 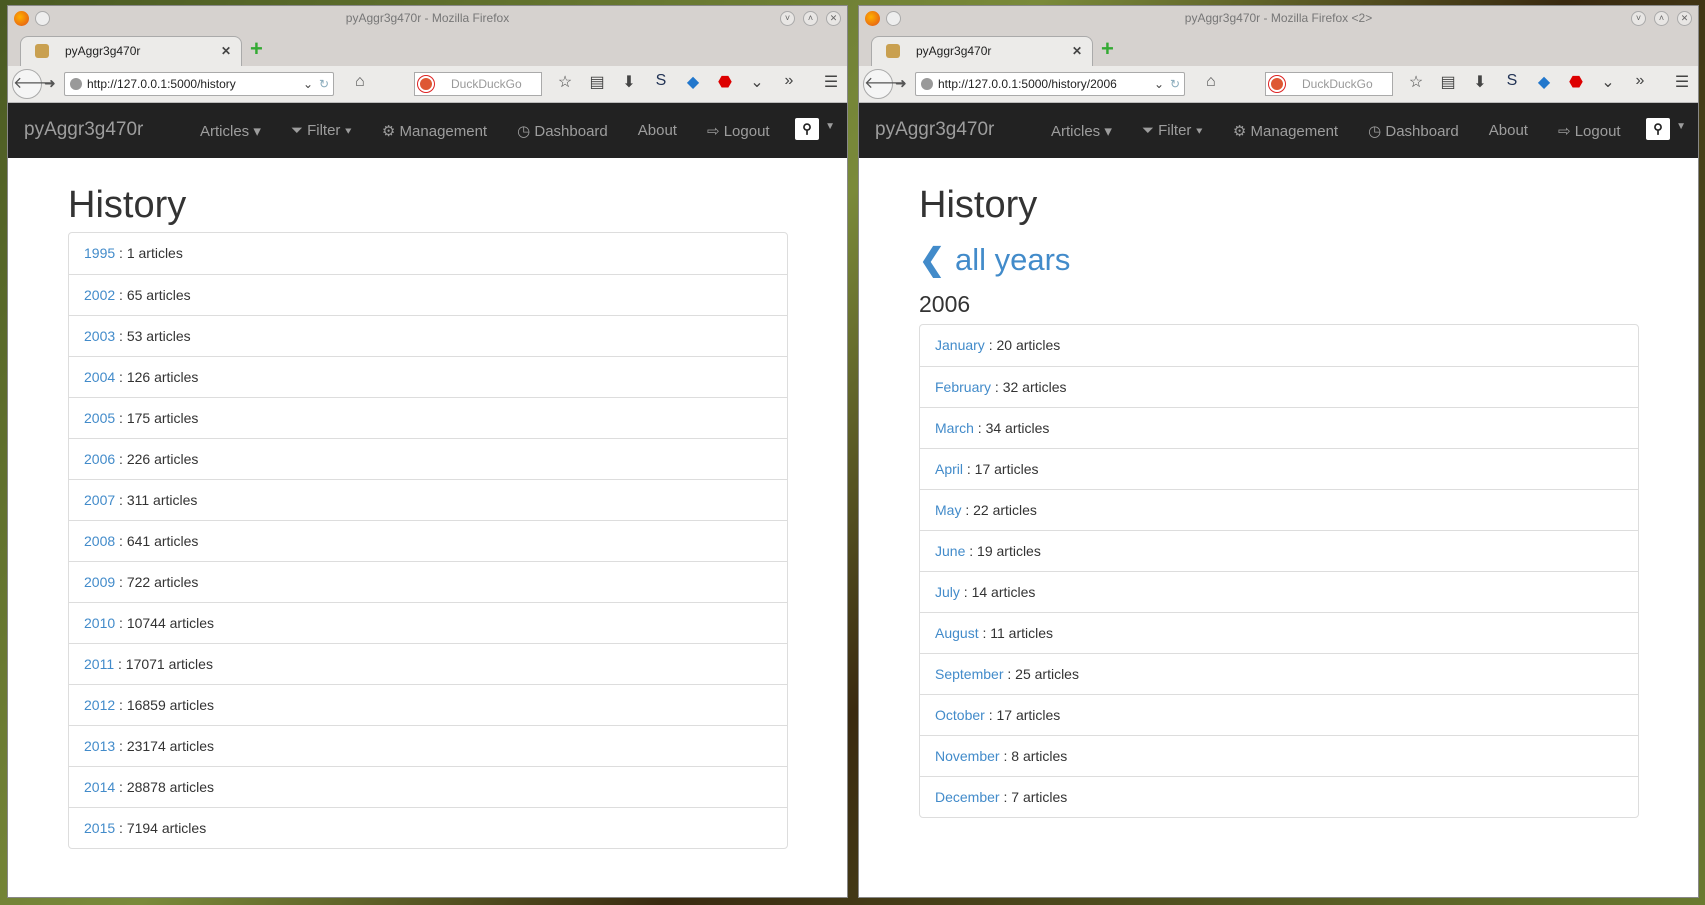 What do you see at coordinates (960, 345) in the screenshot?
I see `month-link: January` at bounding box center [960, 345].